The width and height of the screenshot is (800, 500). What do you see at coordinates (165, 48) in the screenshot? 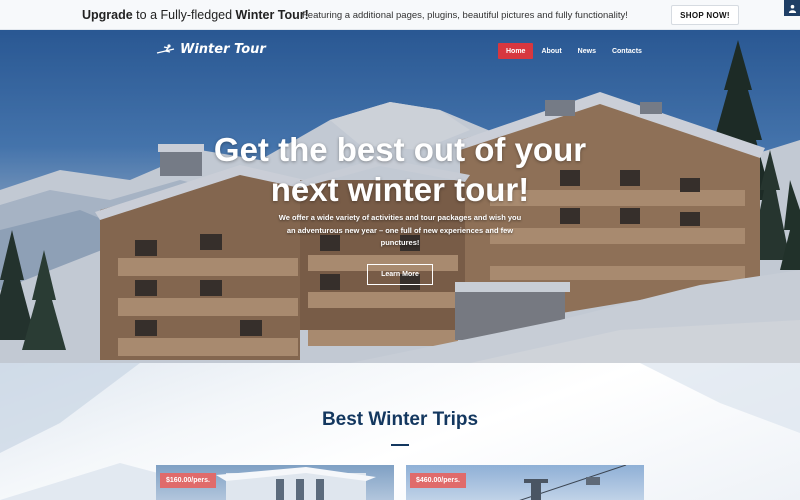
I see `skier-icon` at bounding box center [165, 48].